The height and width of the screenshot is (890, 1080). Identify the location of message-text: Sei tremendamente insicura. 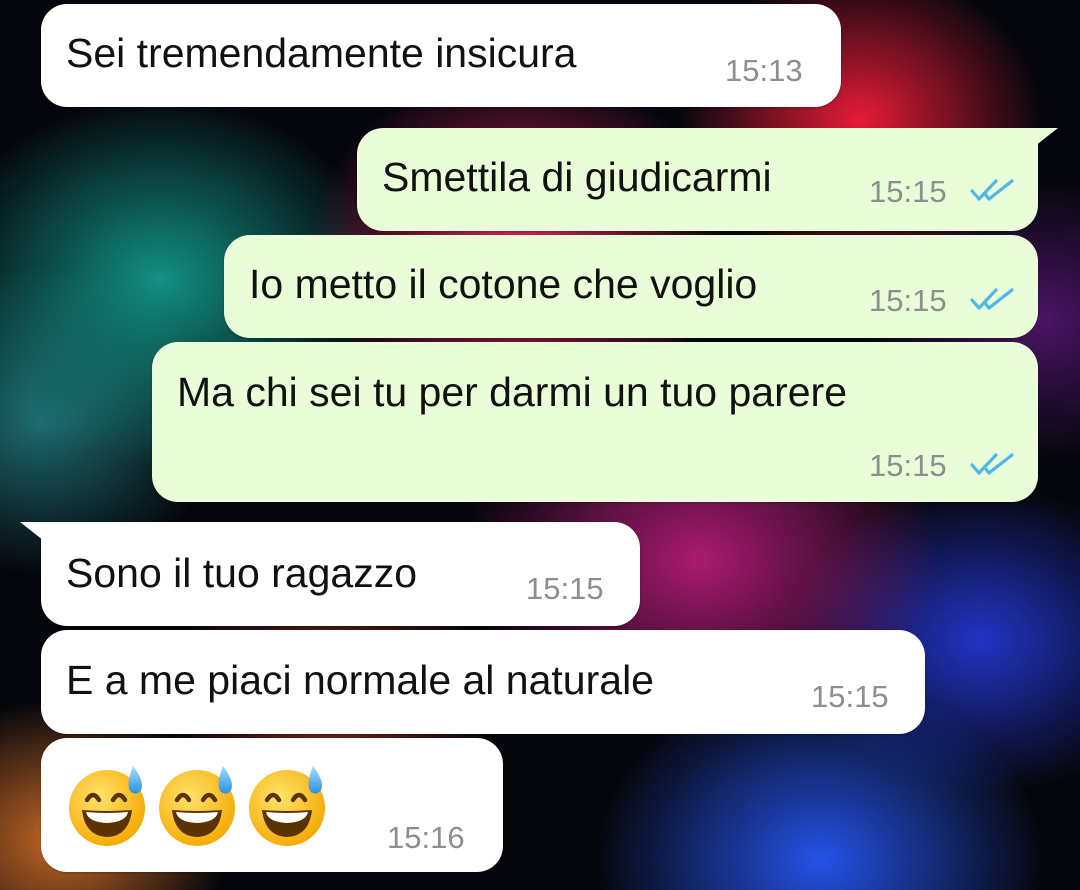
(321, 53).